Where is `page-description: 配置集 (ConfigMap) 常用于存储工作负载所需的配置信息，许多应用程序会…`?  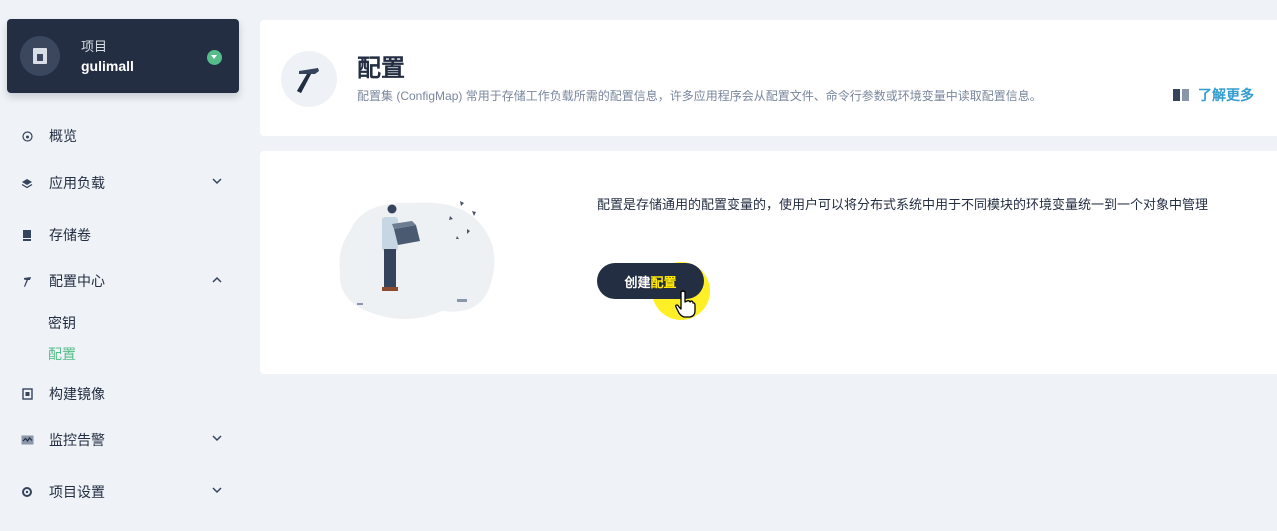 page-description: 配置集 (ConfigMap) 常用于存储工作负载所需的配置信息，许多应用程序会… is located at coordinates (699, 96).